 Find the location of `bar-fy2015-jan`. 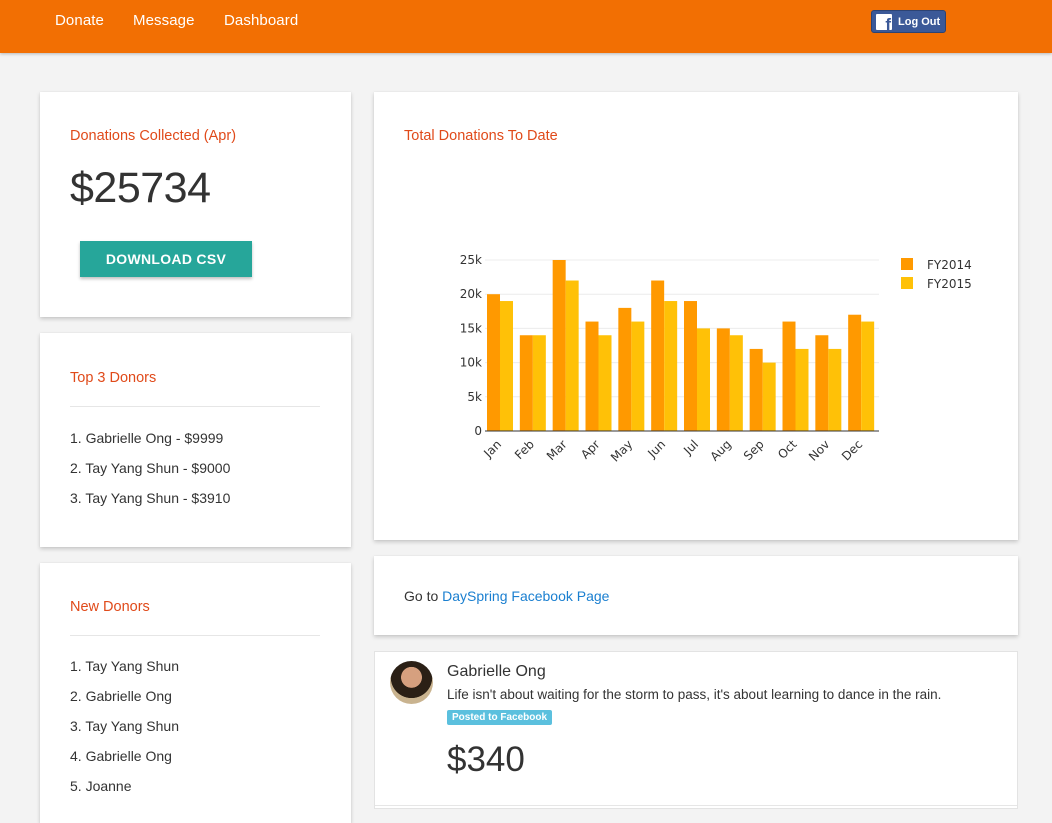

bar-fy2015-jan is located at coordinates (506, 366).